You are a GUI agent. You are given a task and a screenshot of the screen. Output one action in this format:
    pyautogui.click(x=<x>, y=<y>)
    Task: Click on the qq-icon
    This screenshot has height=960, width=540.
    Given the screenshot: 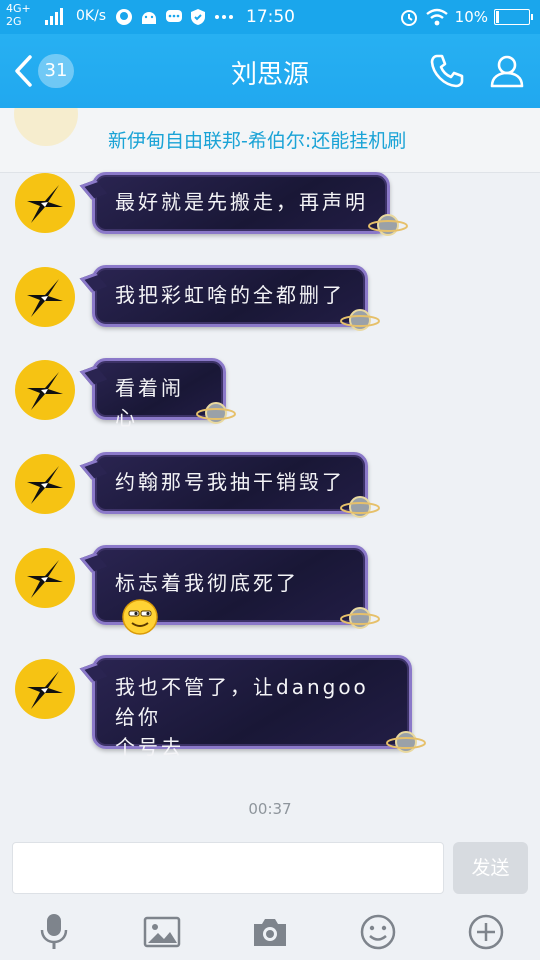 What is the action you would take?
    pyautogui.click(x=124, y=17)
    